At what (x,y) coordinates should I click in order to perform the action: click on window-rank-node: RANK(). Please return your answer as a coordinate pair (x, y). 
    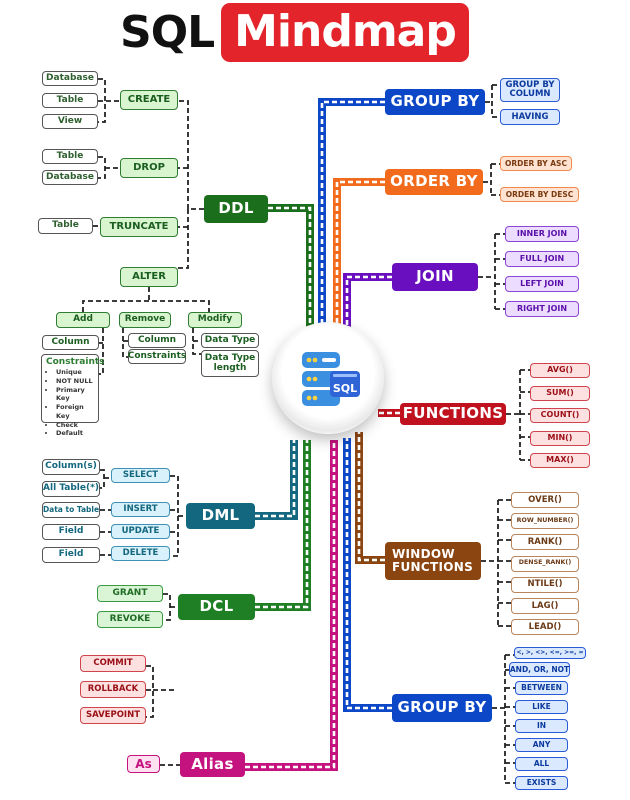
    Looking at the image, I should click on (545, 542).